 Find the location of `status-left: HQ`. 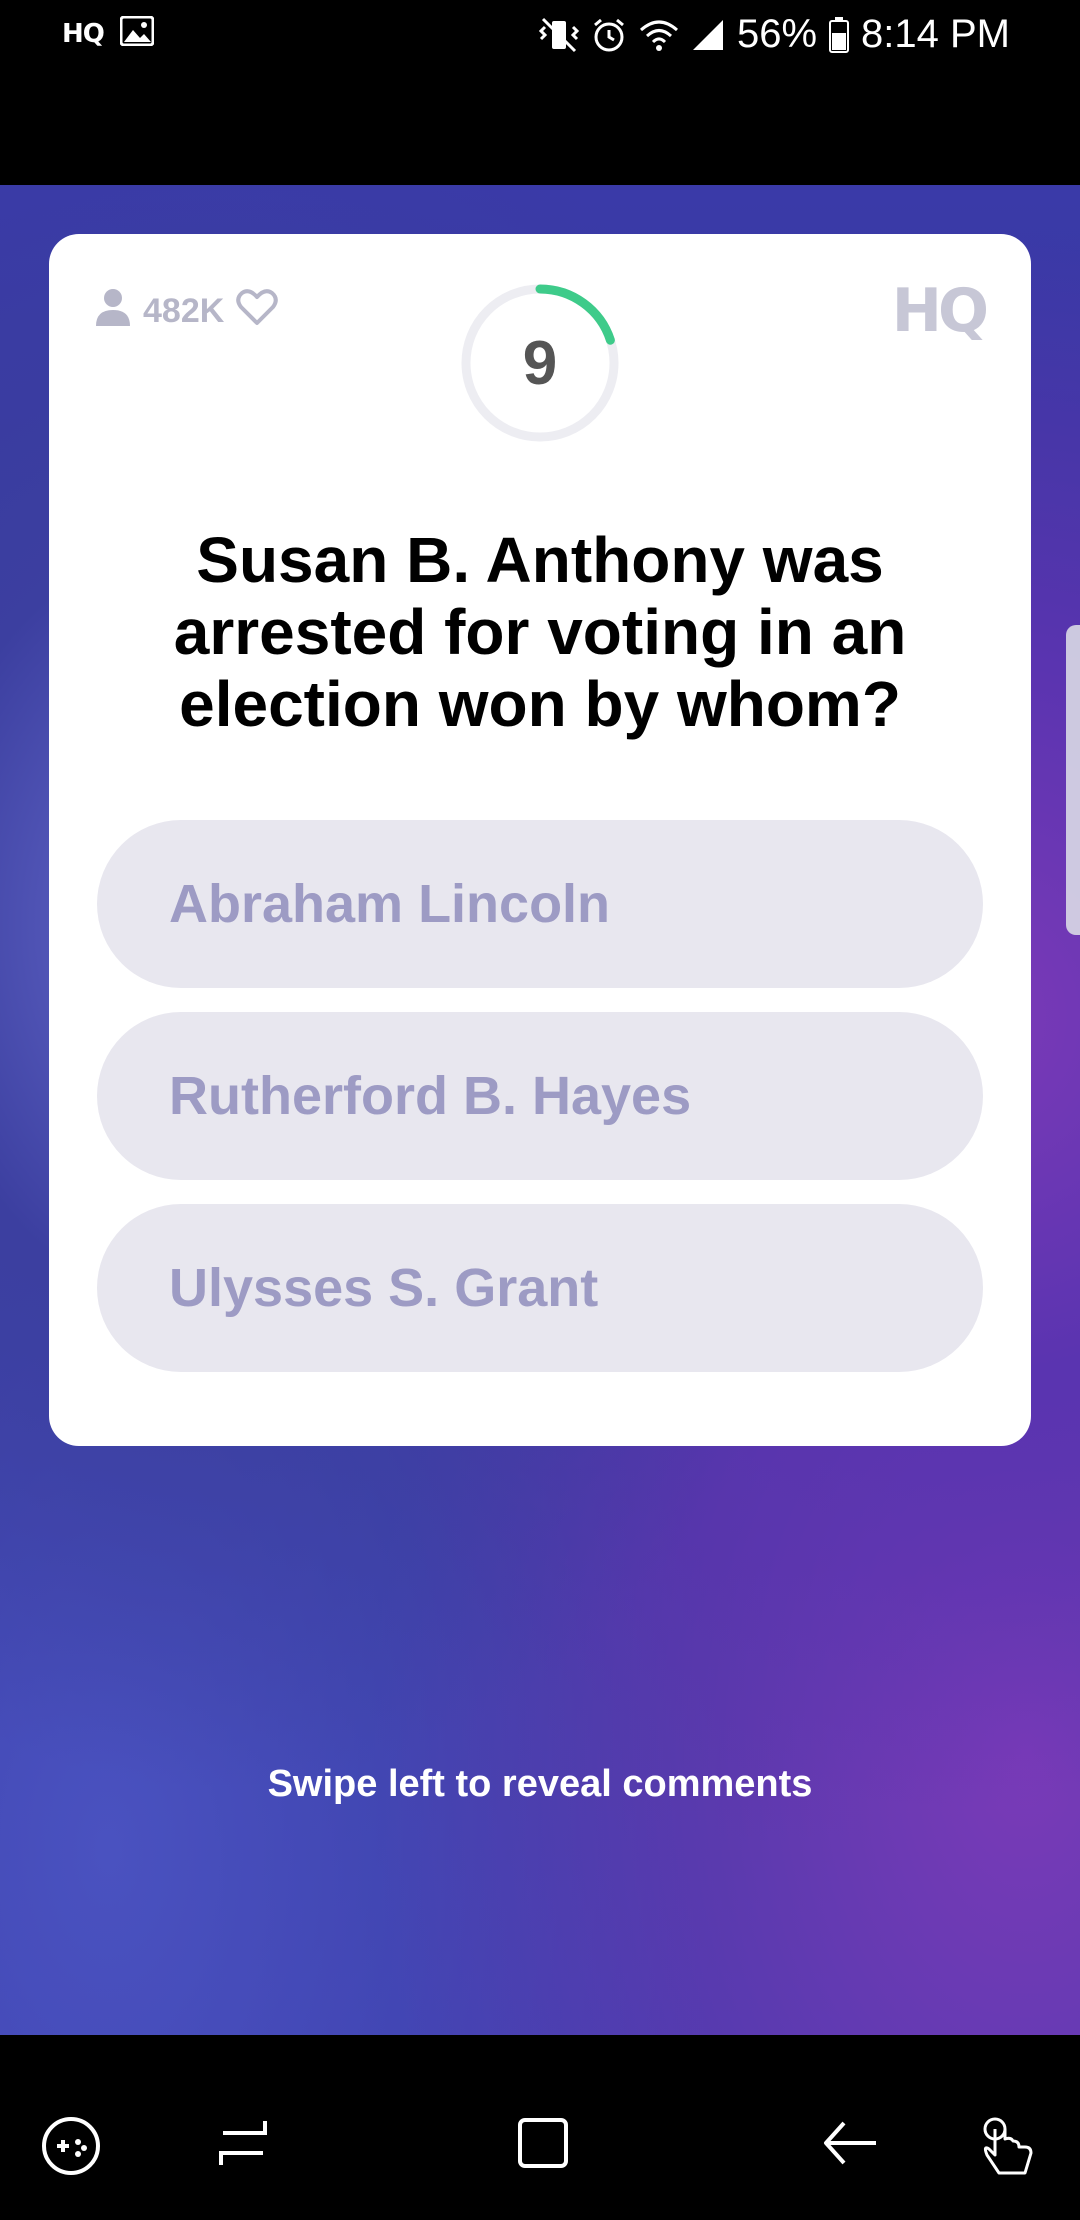

status-left: HQ is located at coordinates (108, 33).